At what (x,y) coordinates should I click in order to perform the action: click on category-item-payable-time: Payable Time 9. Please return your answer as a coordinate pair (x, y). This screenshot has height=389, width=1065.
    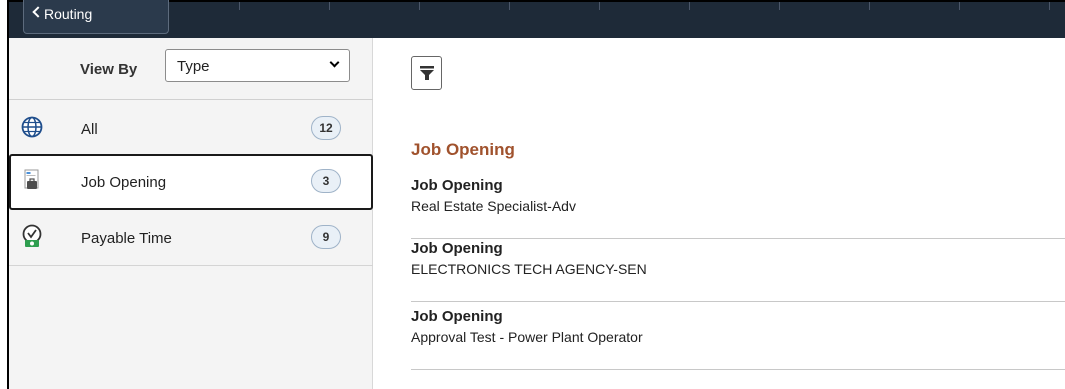
    Looking at the image, I should click on (191, 238).